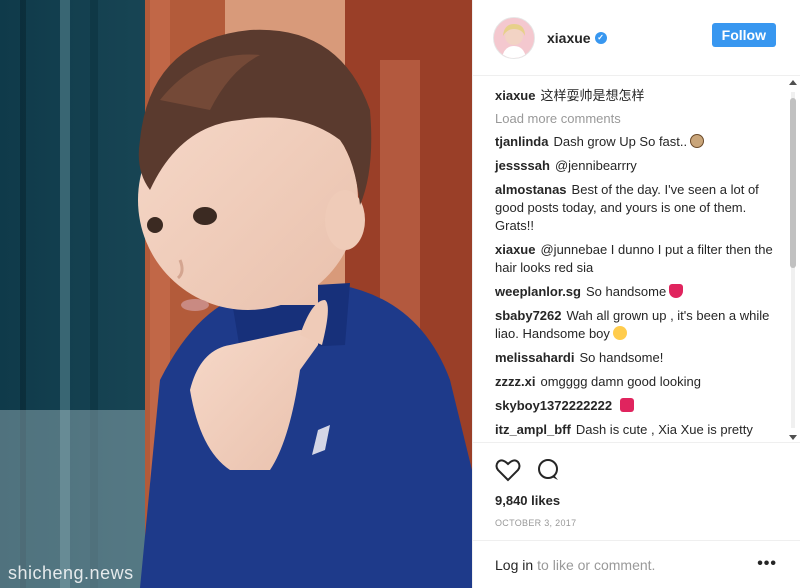 The height and width of the screenshot is (588, 800). What do you see at coordinates (767, 564) in the screenshot?
I see `more-options-icon: •••` at bounding box center [767, 564].